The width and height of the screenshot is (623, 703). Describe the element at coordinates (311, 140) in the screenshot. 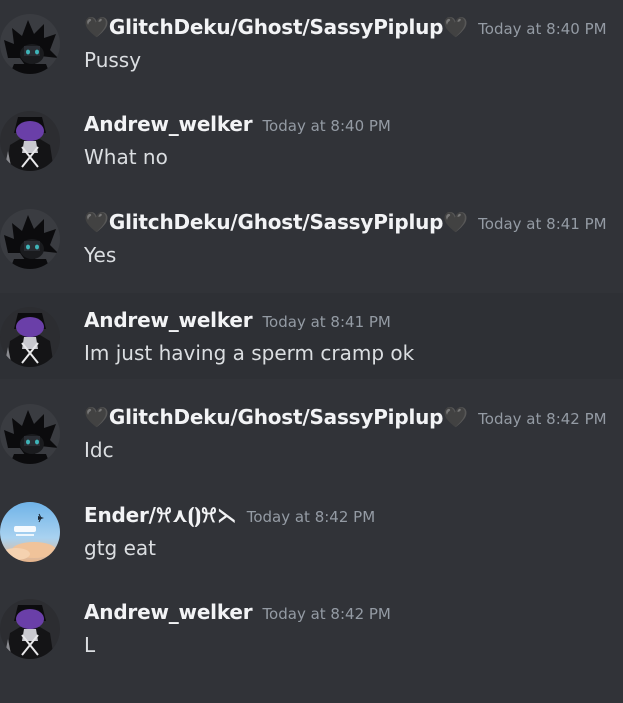

I see `message: Andrew_welker Today at 8:40 PM What no` at that location.